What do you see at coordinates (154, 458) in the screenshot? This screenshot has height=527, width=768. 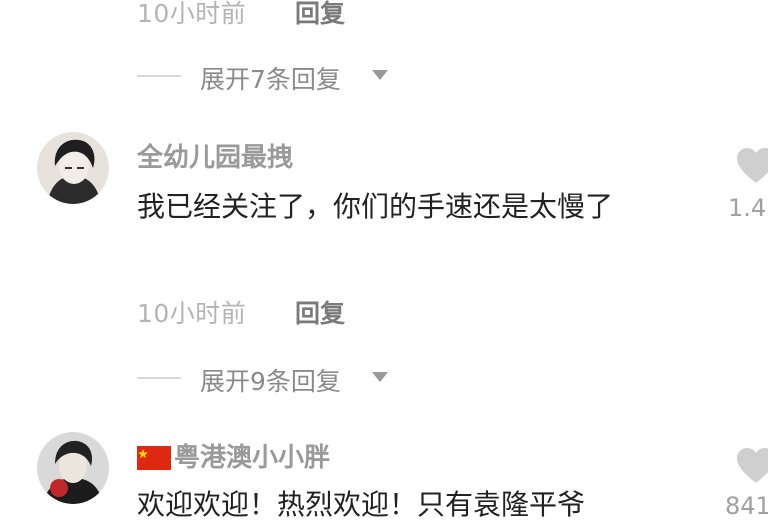 I see `china-flag-icon` at bounding box center [154, 458].